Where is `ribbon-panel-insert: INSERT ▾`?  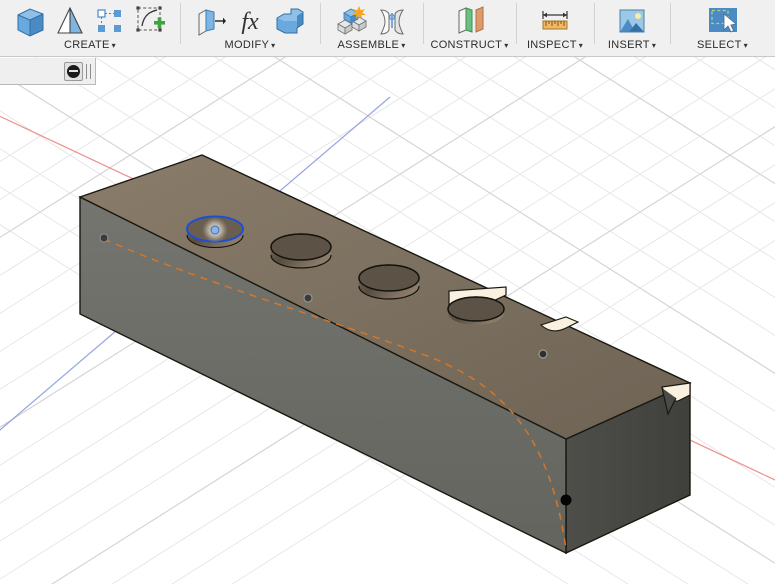 ribbon-panel-insert: INSERT ▾ is located at coordinates (632, 28).